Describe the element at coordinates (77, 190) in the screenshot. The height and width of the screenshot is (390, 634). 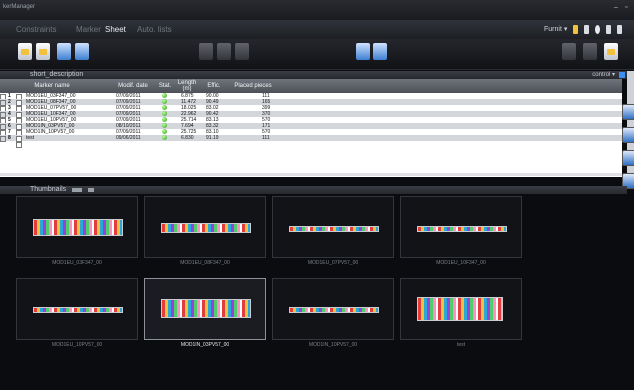
I see `thumbnail-size-icon` at that location.